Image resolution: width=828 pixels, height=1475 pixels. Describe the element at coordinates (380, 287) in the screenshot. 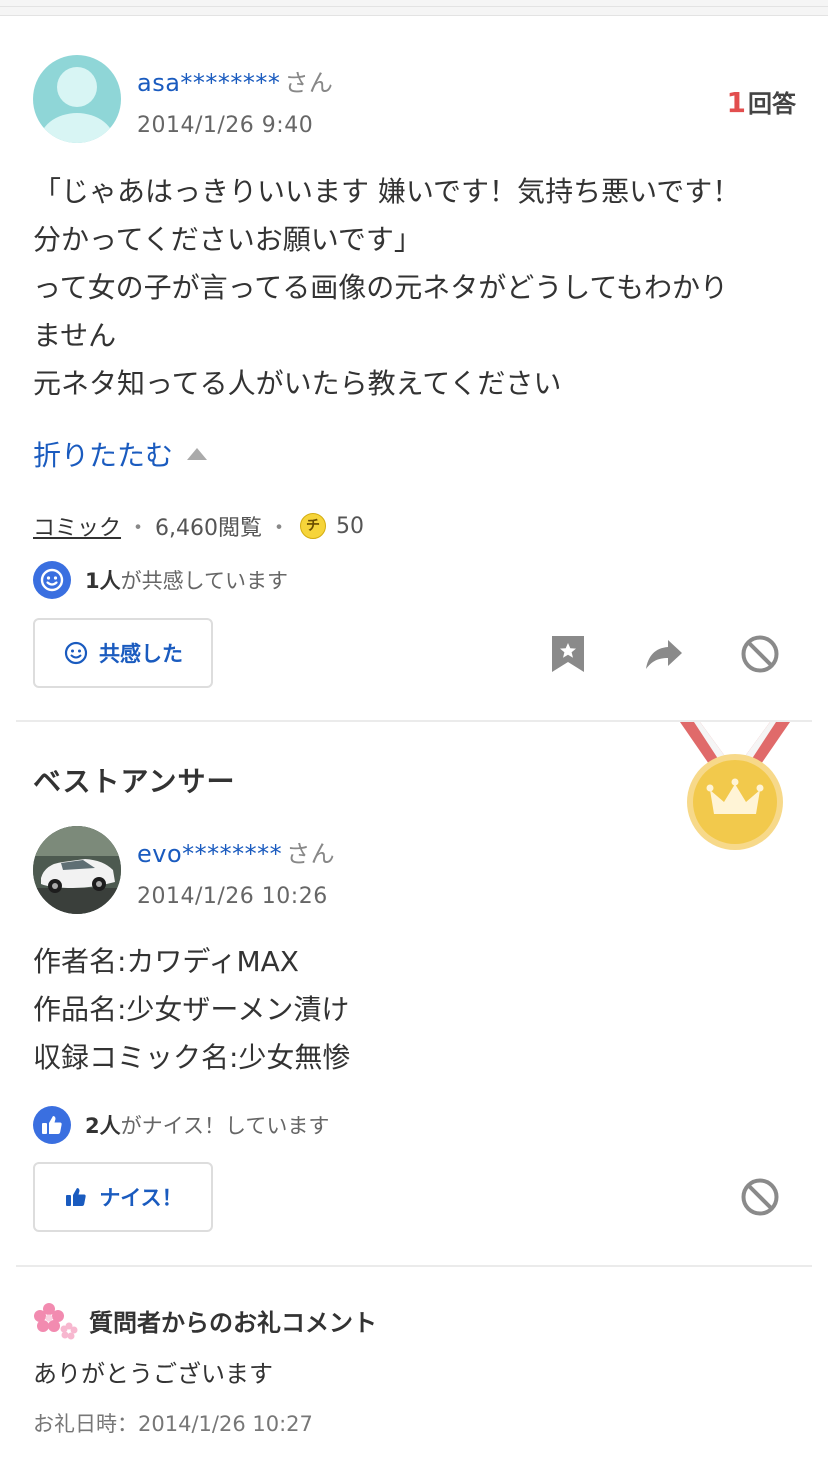

I see `question-line: って女の子が言ってる画像の元ネタがどうしてもわかり` at that location.